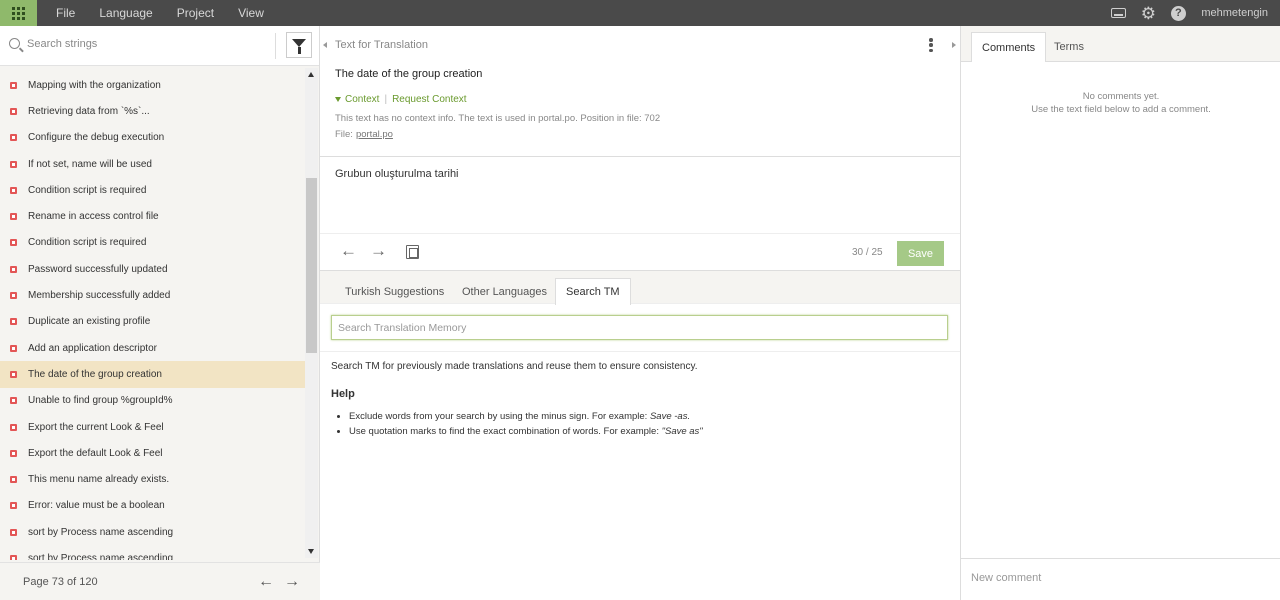 This screenshot has width=1280, height=600. What do you see at coordinates (299, 45) in the screenshot?
I see `filter-button` at bounding box center [299, 45].